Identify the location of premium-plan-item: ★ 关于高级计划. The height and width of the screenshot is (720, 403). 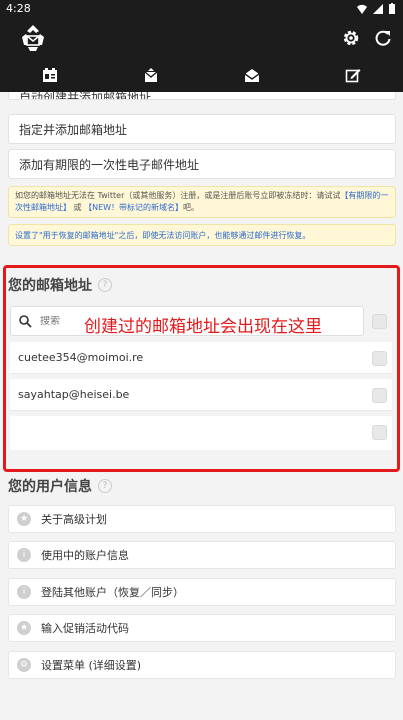
(202, 519).